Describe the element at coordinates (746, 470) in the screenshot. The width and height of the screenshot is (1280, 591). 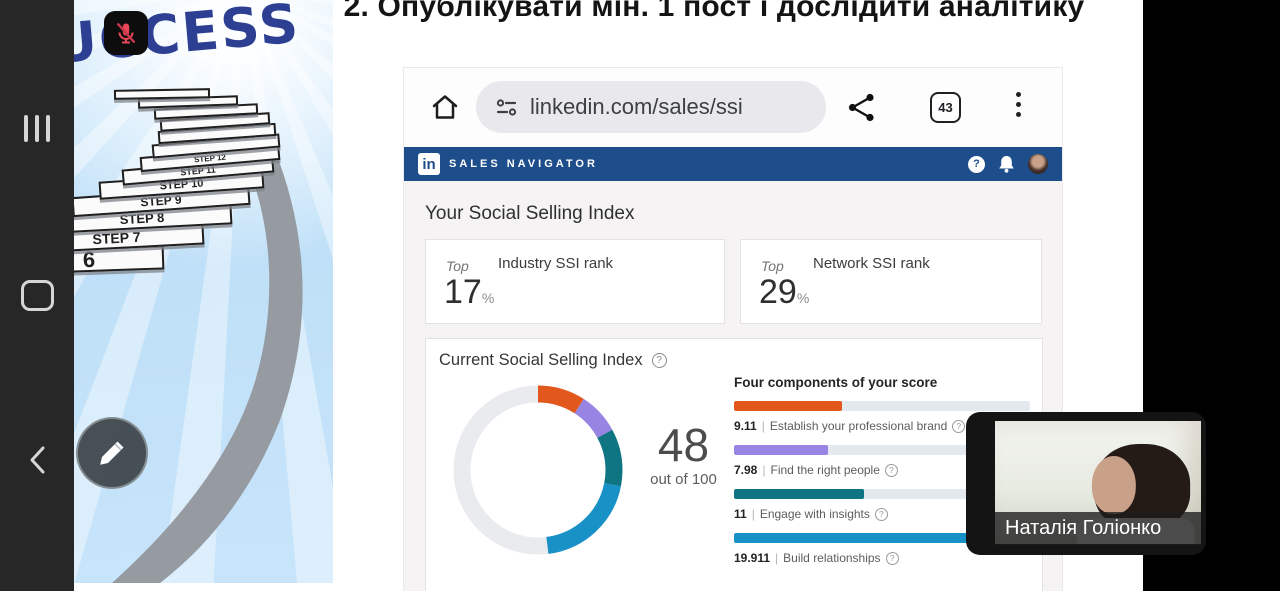
I see `component-value: 7.98` at that location.